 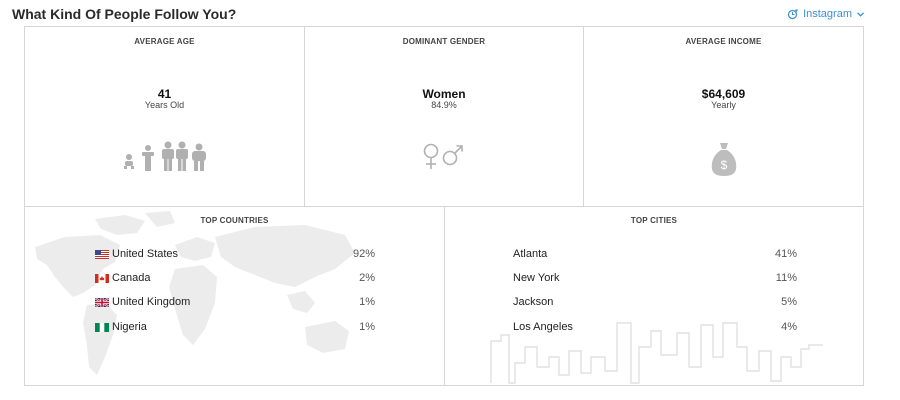 What do you see at coordinates (792, 14) in the screenshot?
I see `instagram-icon` at bounding box center [792, 14].